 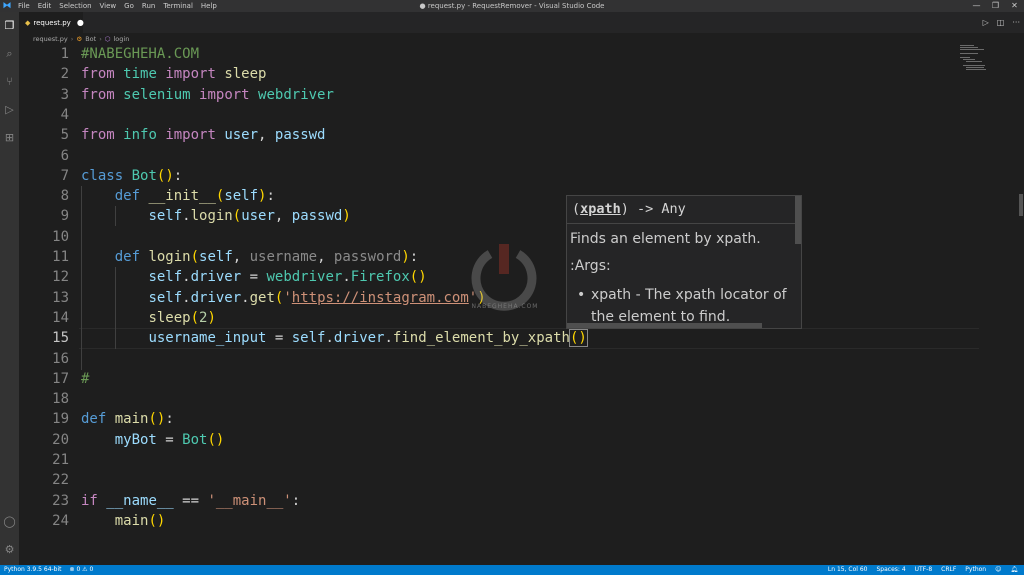 I want to click on indentation-status: Spaces: 4, so click(x=890, y=570).